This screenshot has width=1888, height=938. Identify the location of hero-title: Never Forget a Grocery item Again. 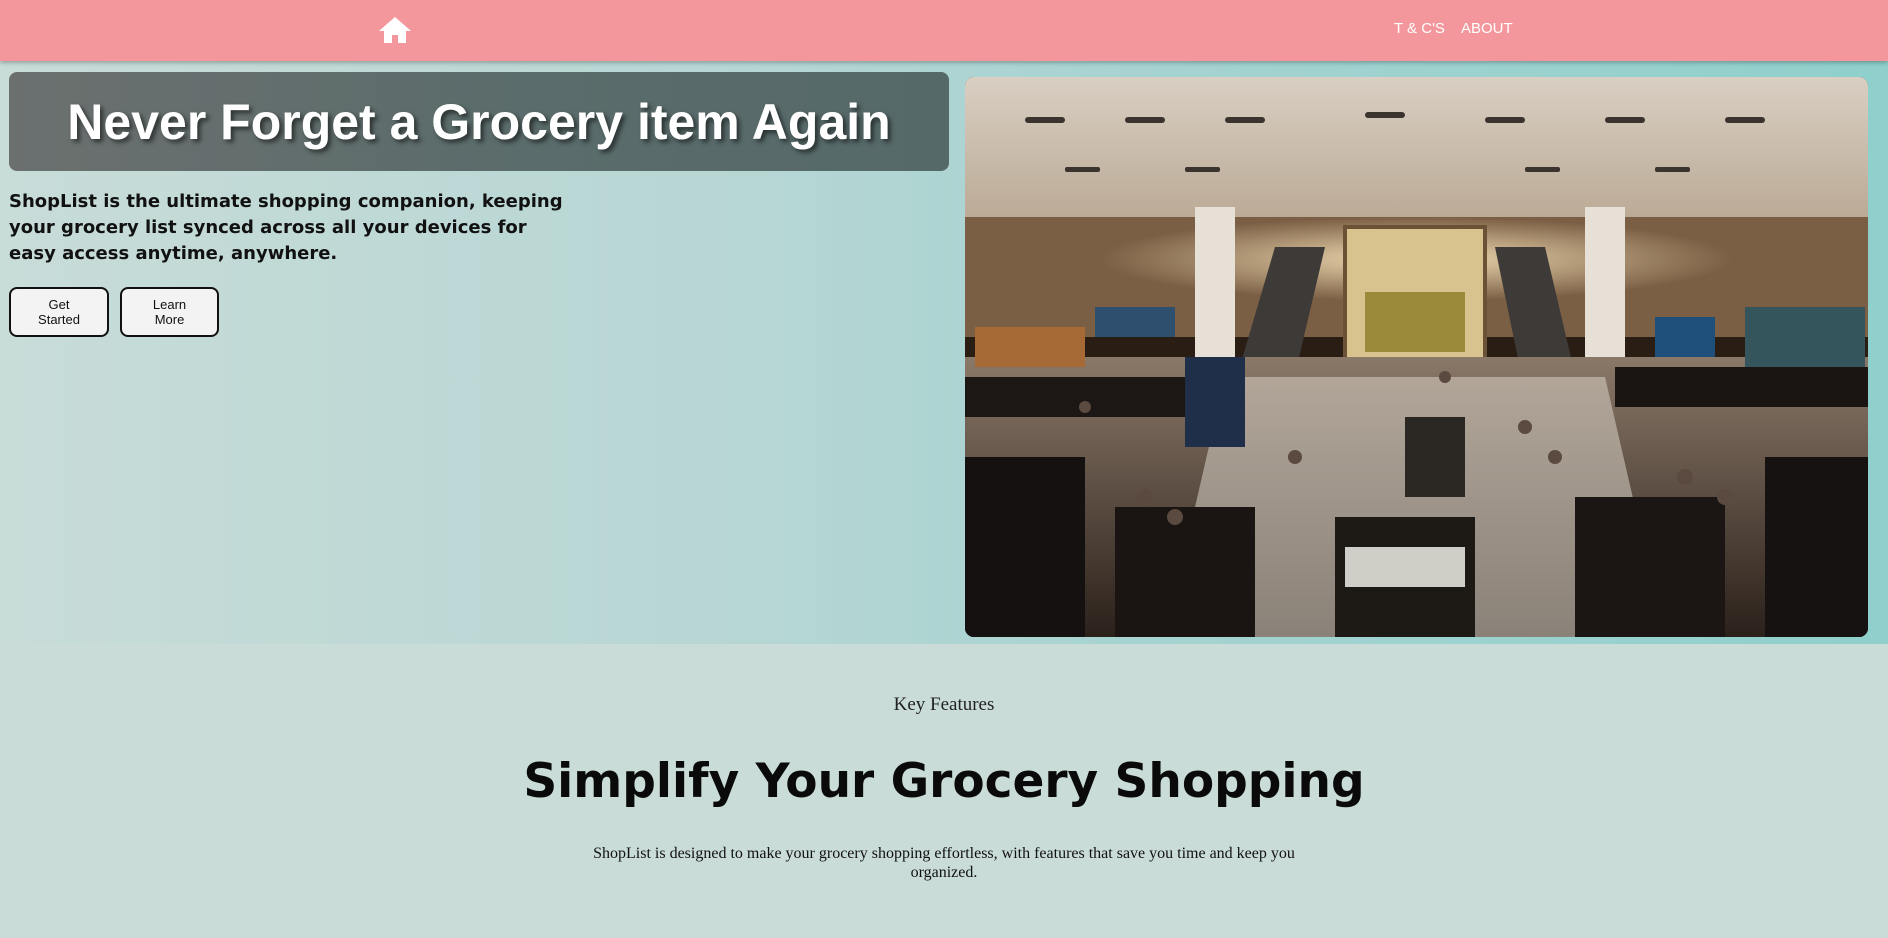
(479, 121).